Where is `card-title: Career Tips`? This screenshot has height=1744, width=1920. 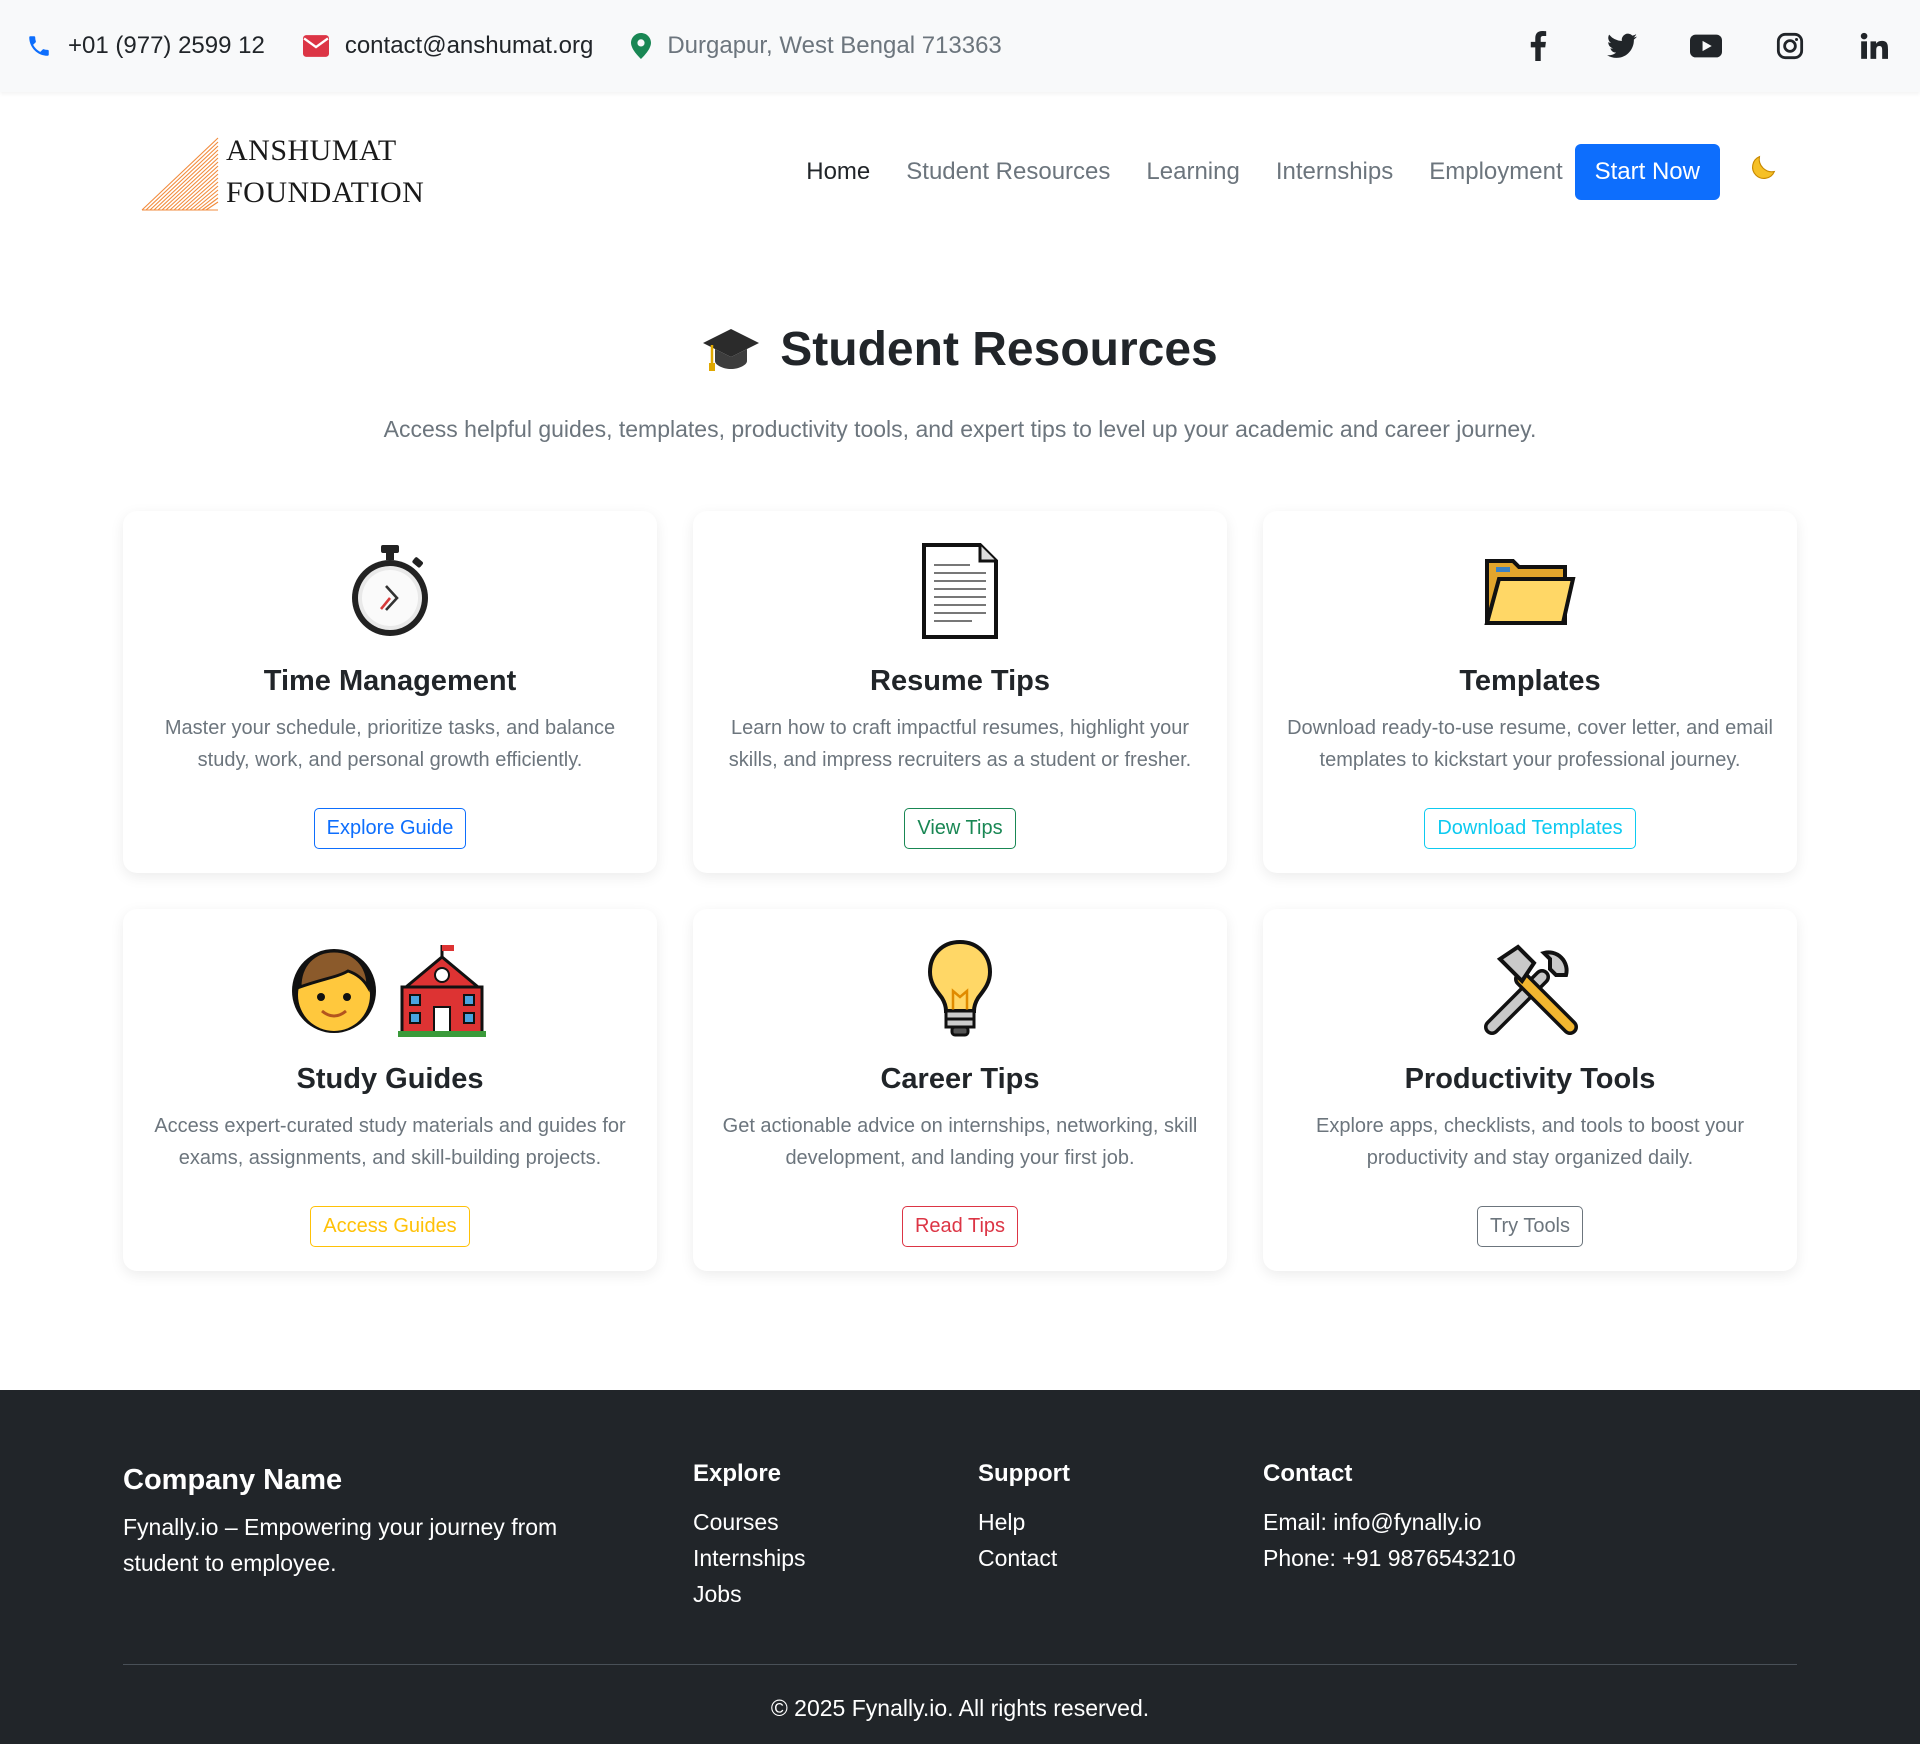
card-title: Career Tips is located at coordinates (960, 1078).